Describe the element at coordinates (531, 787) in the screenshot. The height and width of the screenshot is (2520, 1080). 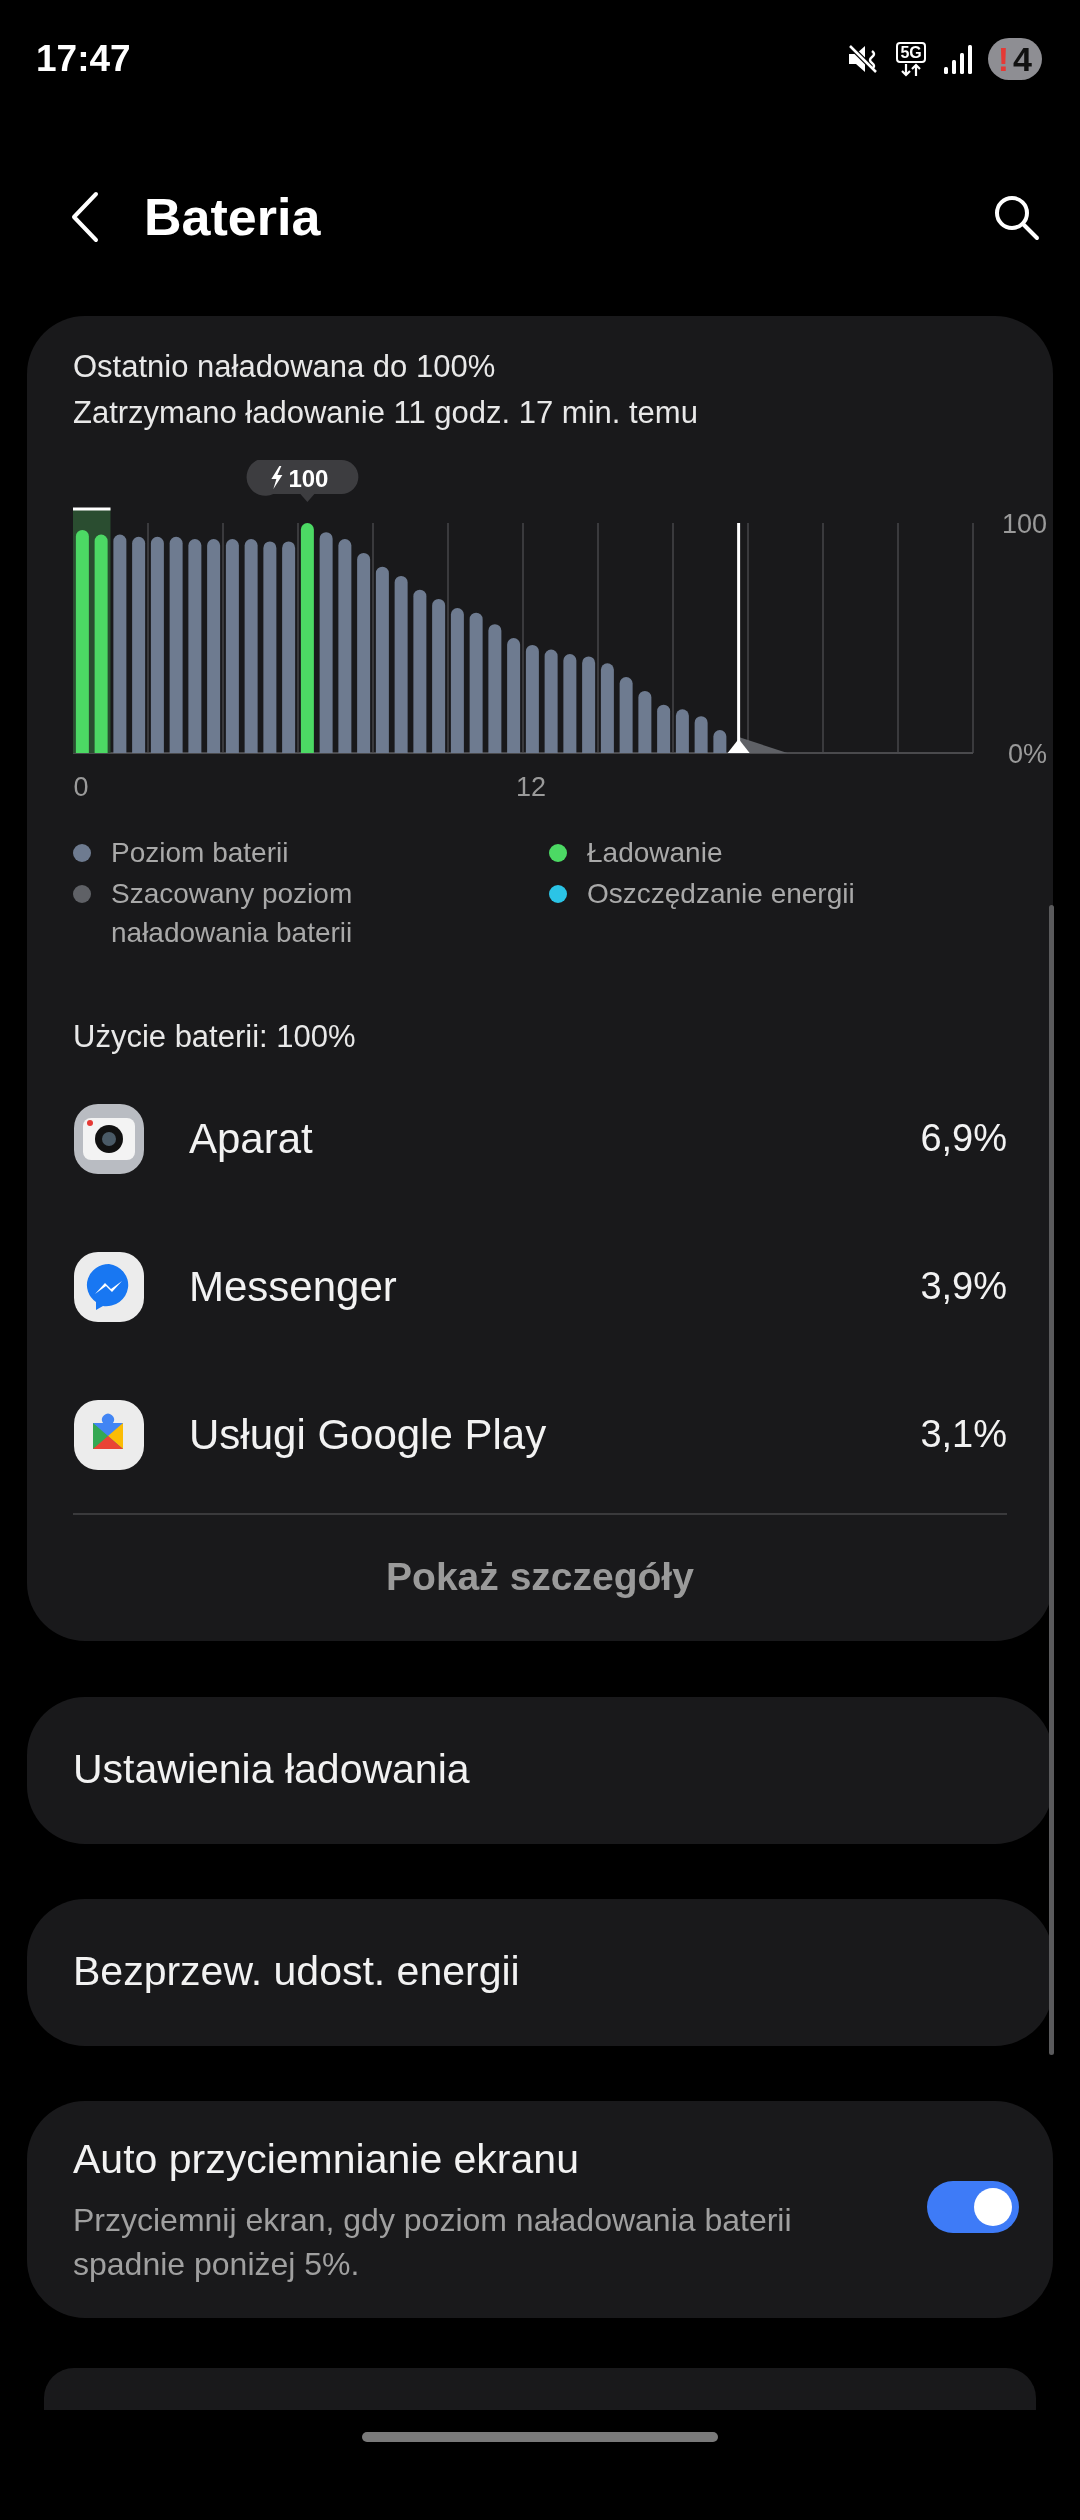
I see `axis-label: 12` at that location.